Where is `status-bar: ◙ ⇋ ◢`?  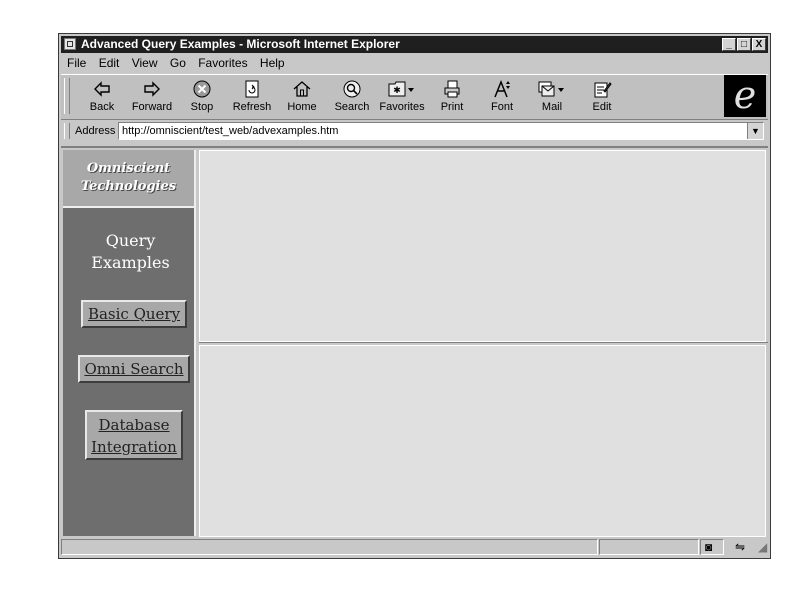 status-bar: ◙ ⇋ ◢ is located at coordinates (414, 547).